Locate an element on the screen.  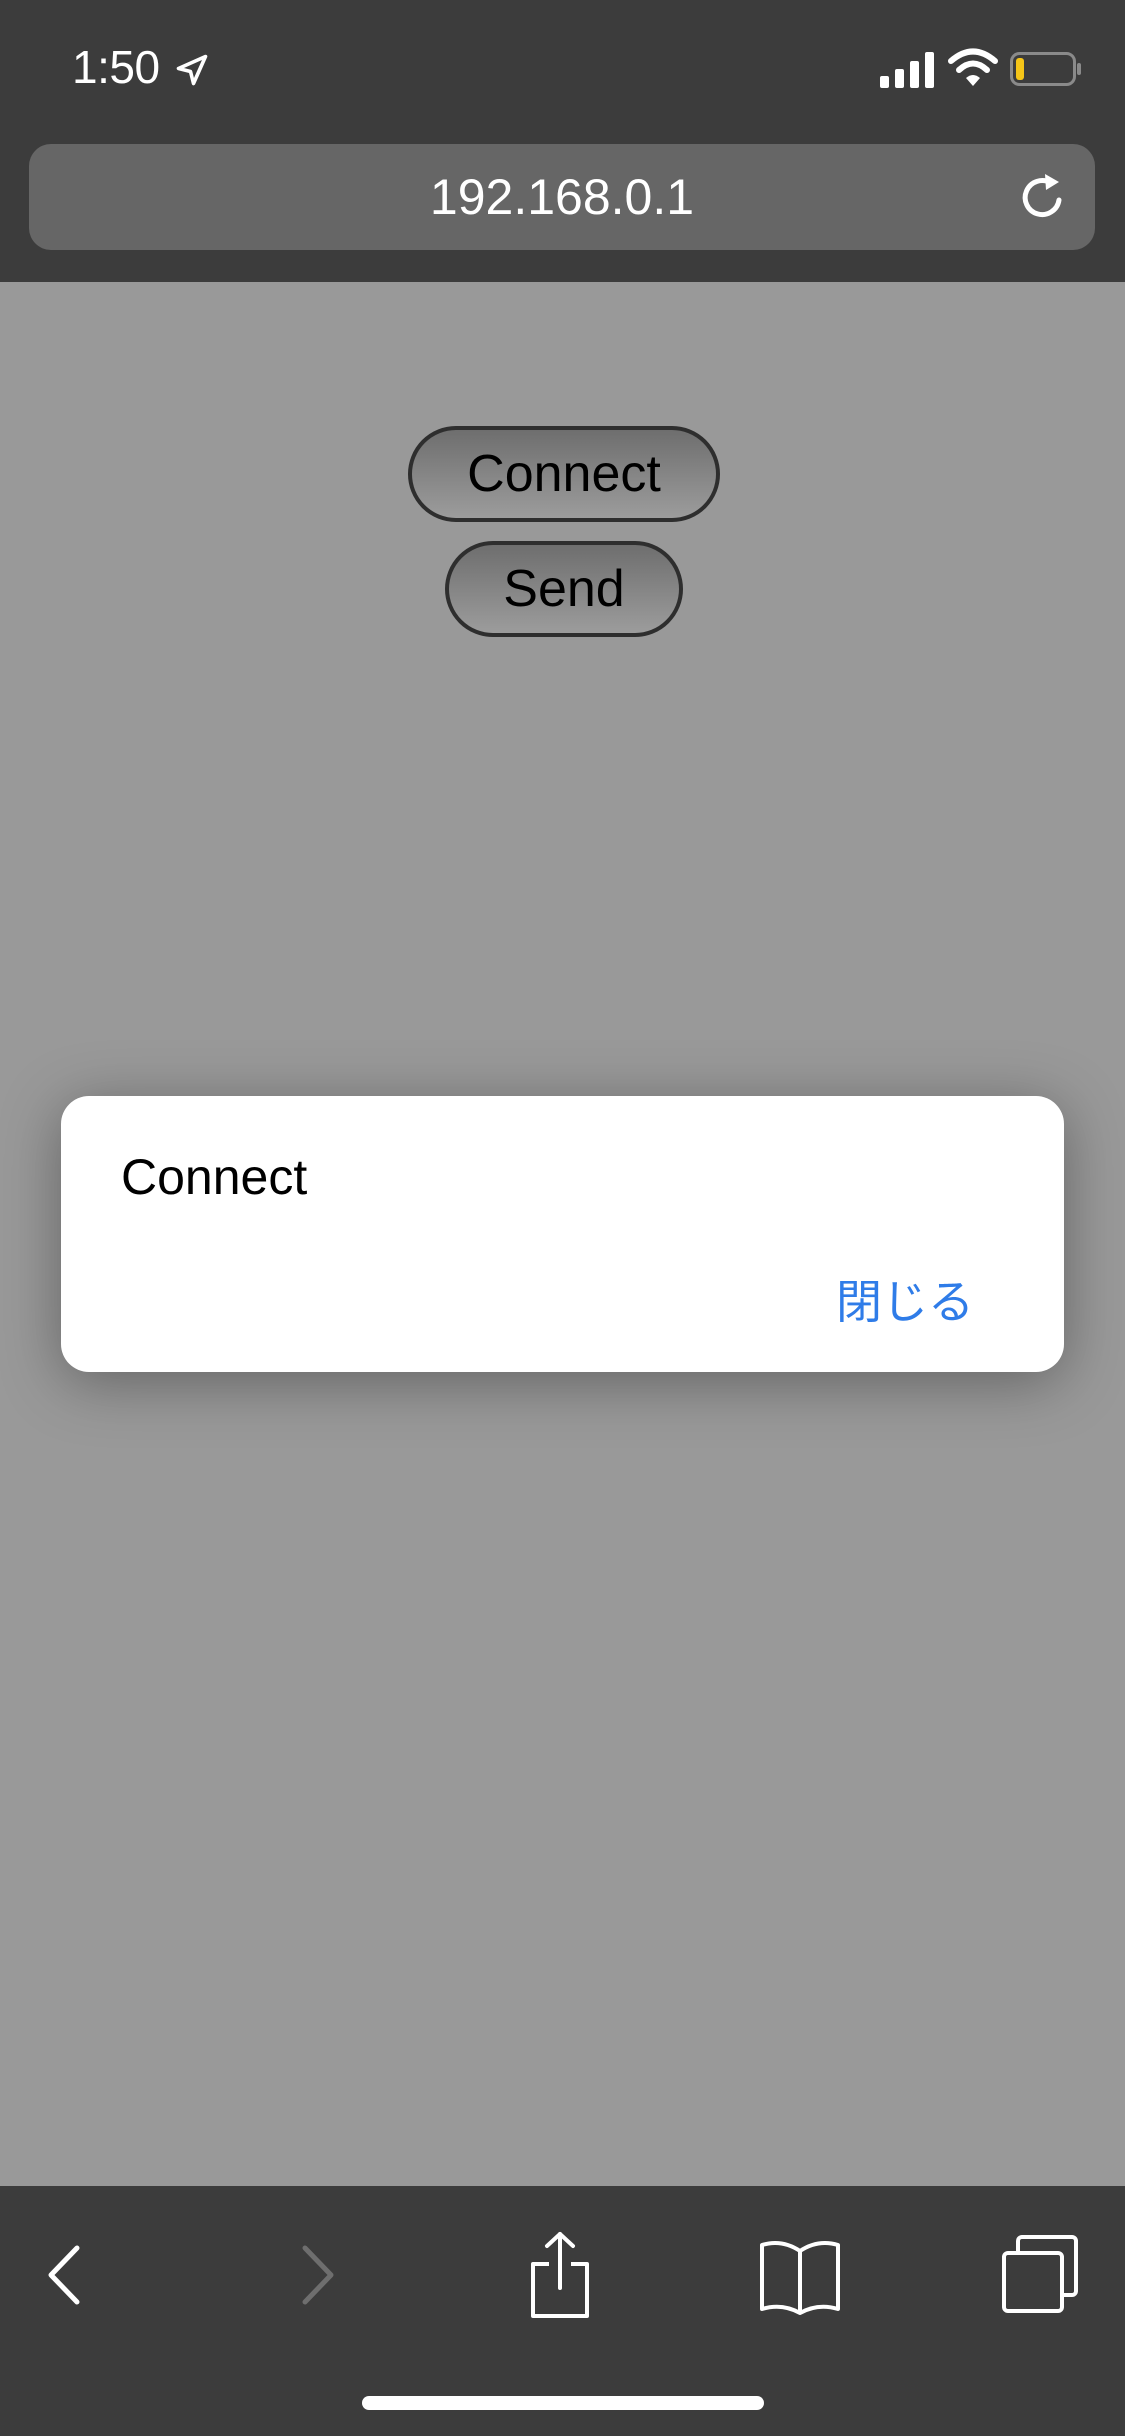
cellular-signal-icon is located at coordinates (907, 70).